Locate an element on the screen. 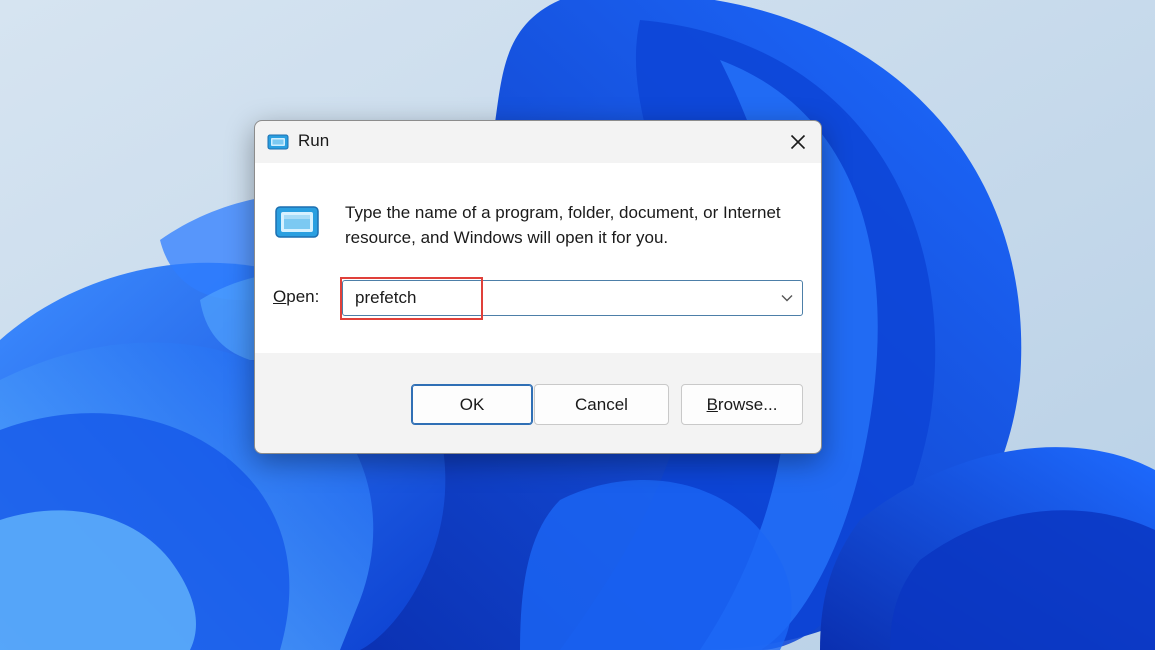  cancel-button: Cancel is located at coordinates (601, 404).